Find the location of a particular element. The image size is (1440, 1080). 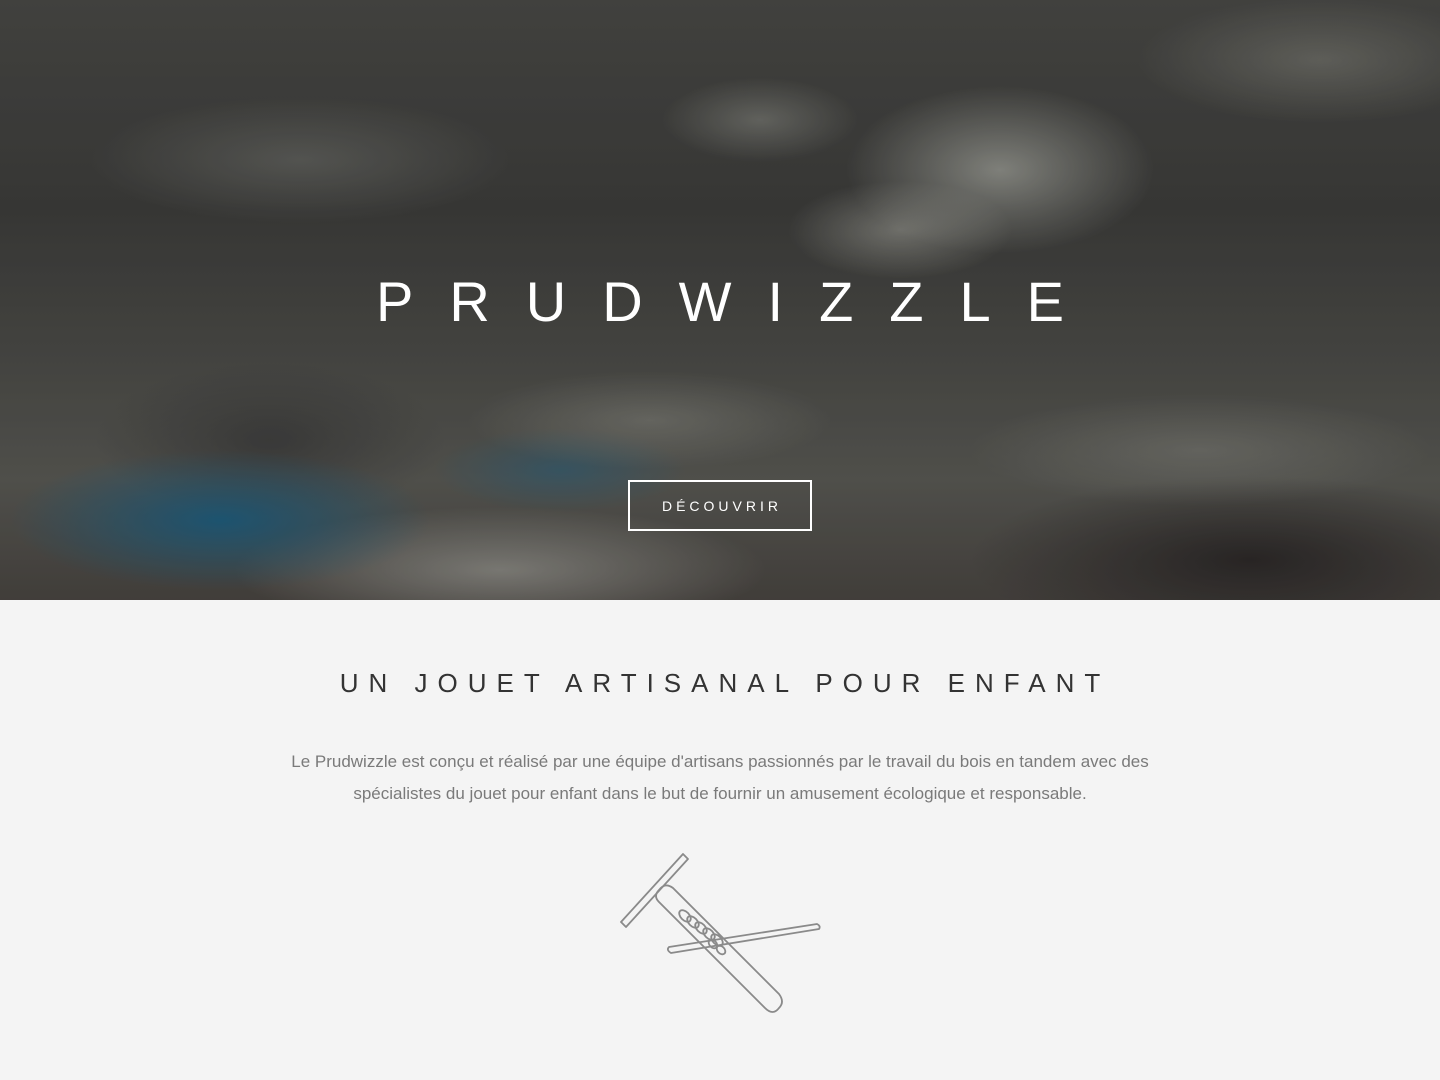

about-heading: UN JOUET ARTISANAL POUR ENFANT is located at coordinates (725, 683).